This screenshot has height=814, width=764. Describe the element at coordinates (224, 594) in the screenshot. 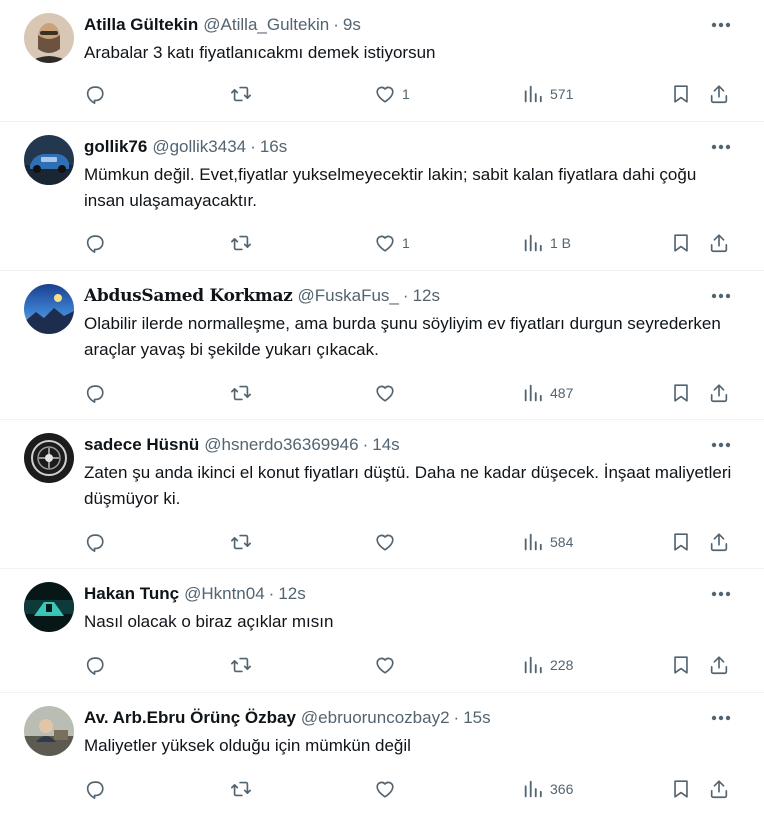

I see `user-handle: @Hkntn04` at that location.